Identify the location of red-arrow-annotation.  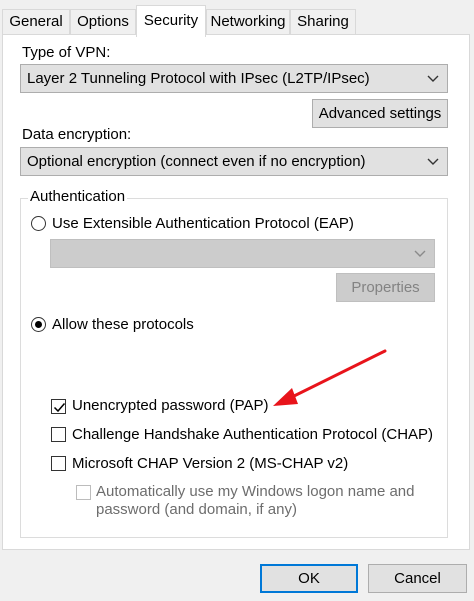
(330, 377).